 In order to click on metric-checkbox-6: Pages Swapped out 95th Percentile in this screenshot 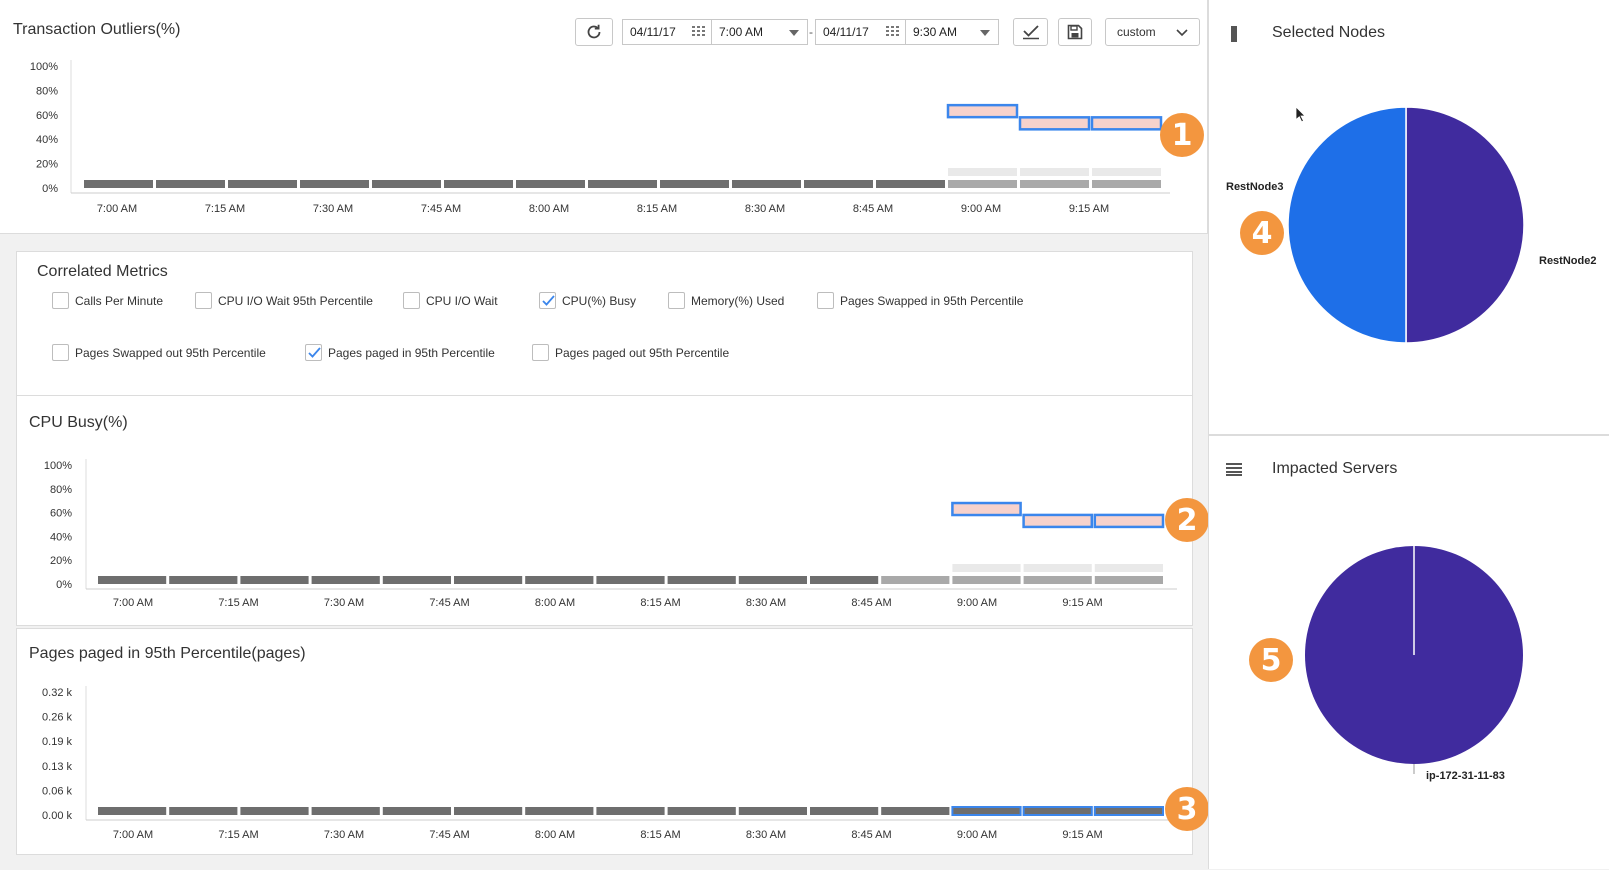, I will do `click(159, 352)`.